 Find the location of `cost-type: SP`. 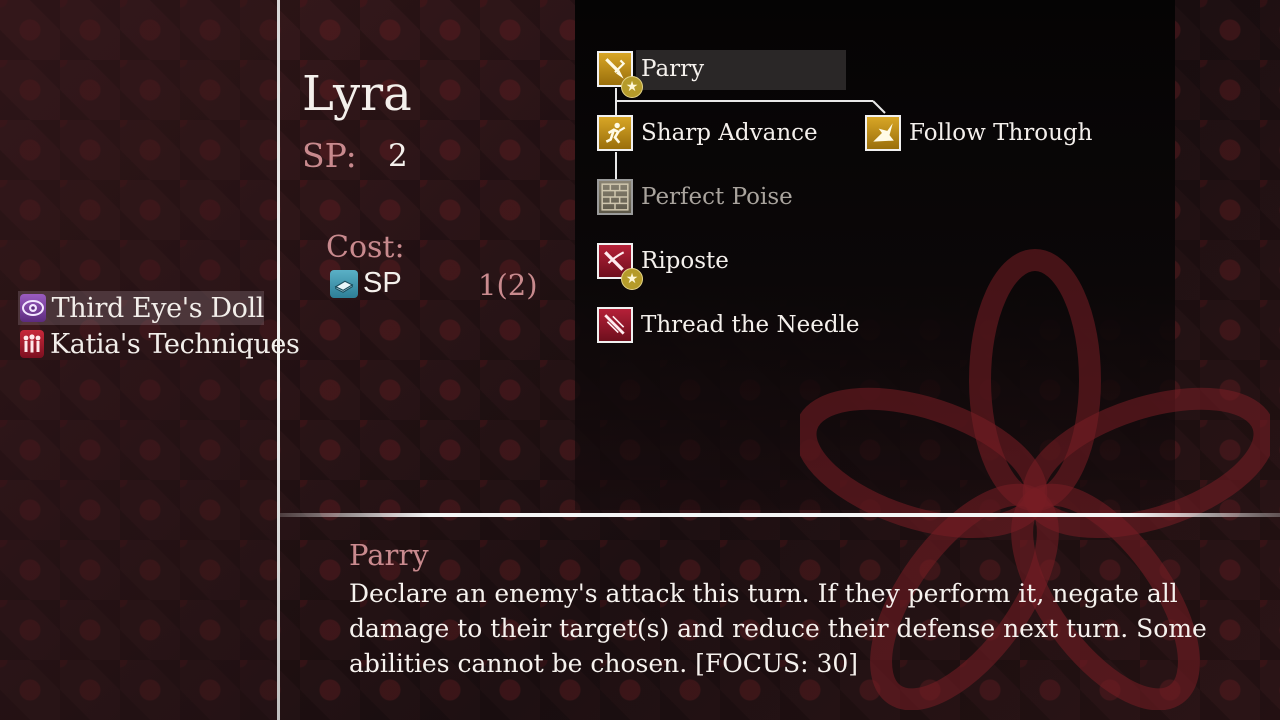

cost-type: SP is located at coordinates (382, 283).